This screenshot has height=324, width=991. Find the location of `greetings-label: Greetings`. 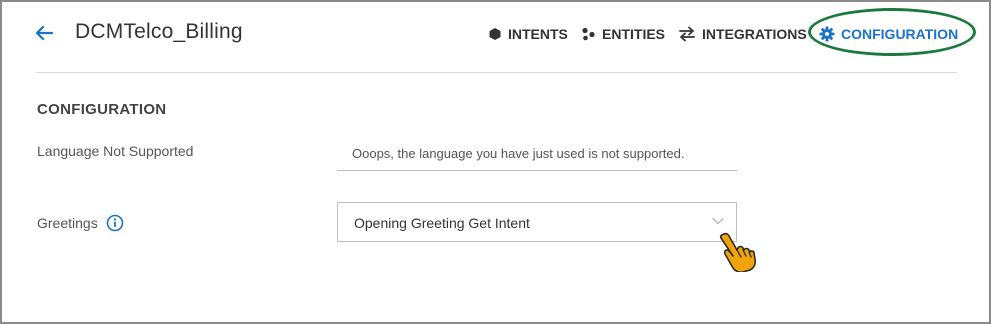

greetings-label: Greetings is located at coordinates (67, 223).